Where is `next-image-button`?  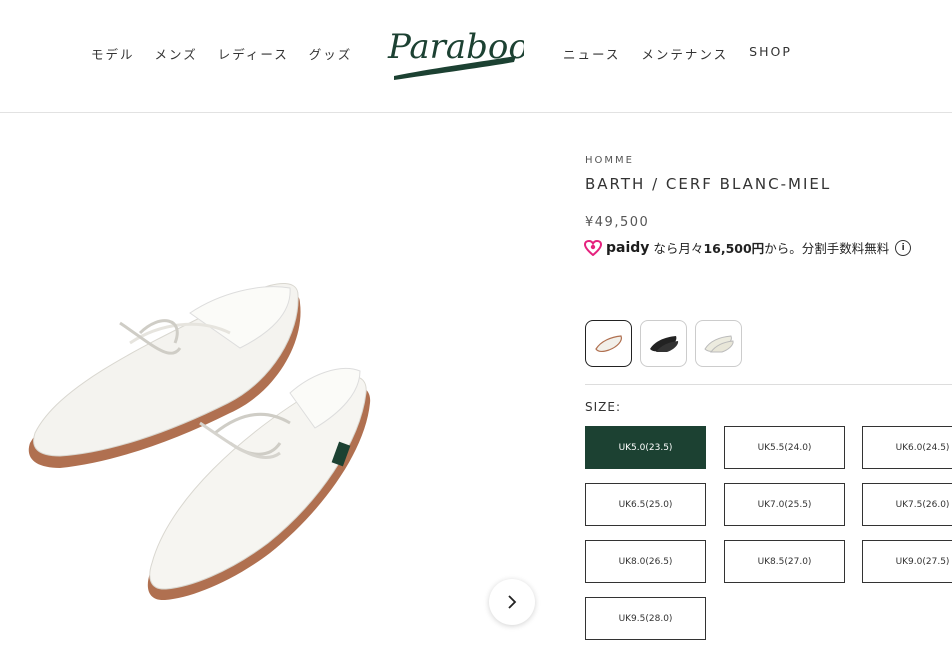
next-image-button is located at coordinates (512, 602).